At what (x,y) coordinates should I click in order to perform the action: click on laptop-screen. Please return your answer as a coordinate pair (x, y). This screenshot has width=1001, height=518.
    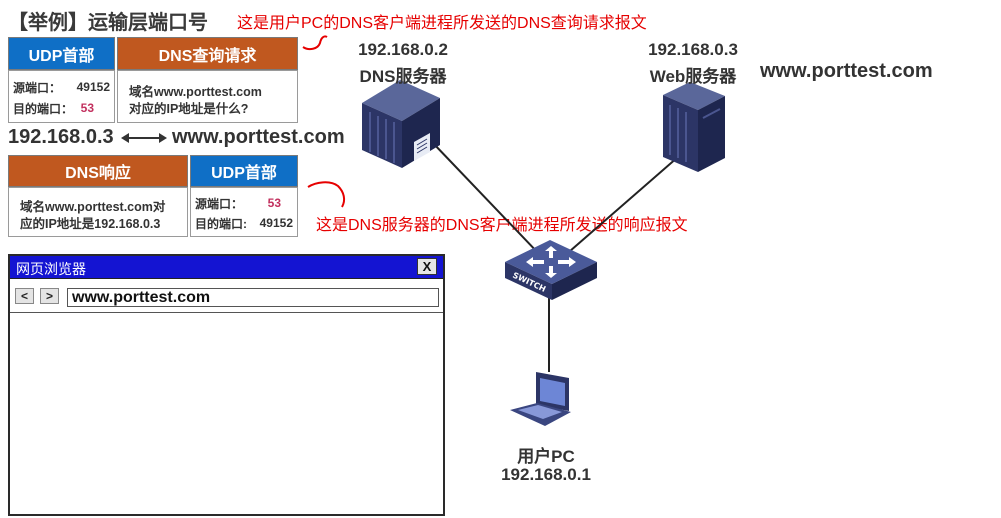
    Looking at the image, I should click on (552, 392).